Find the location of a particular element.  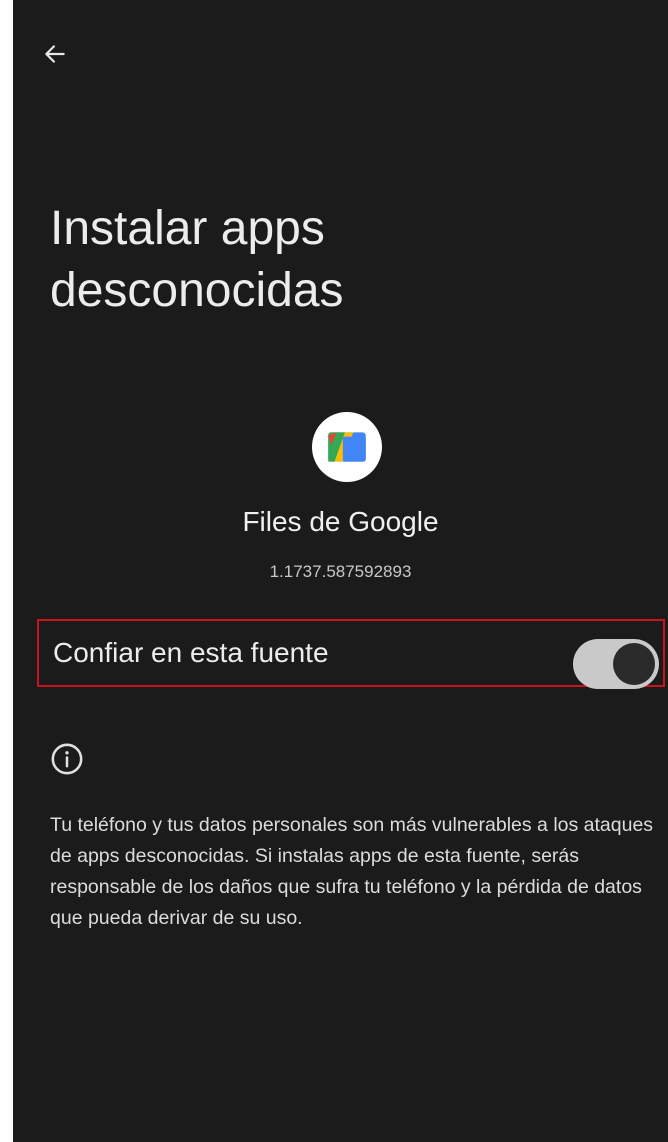

back-button is located at coordinates (55, 54).